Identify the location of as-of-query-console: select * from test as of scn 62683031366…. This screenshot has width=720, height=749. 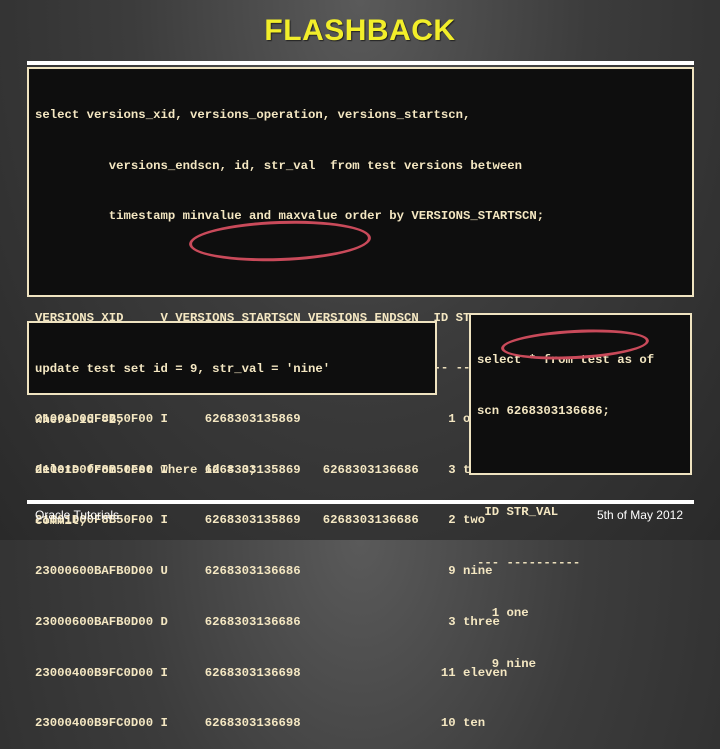
(580, 492).